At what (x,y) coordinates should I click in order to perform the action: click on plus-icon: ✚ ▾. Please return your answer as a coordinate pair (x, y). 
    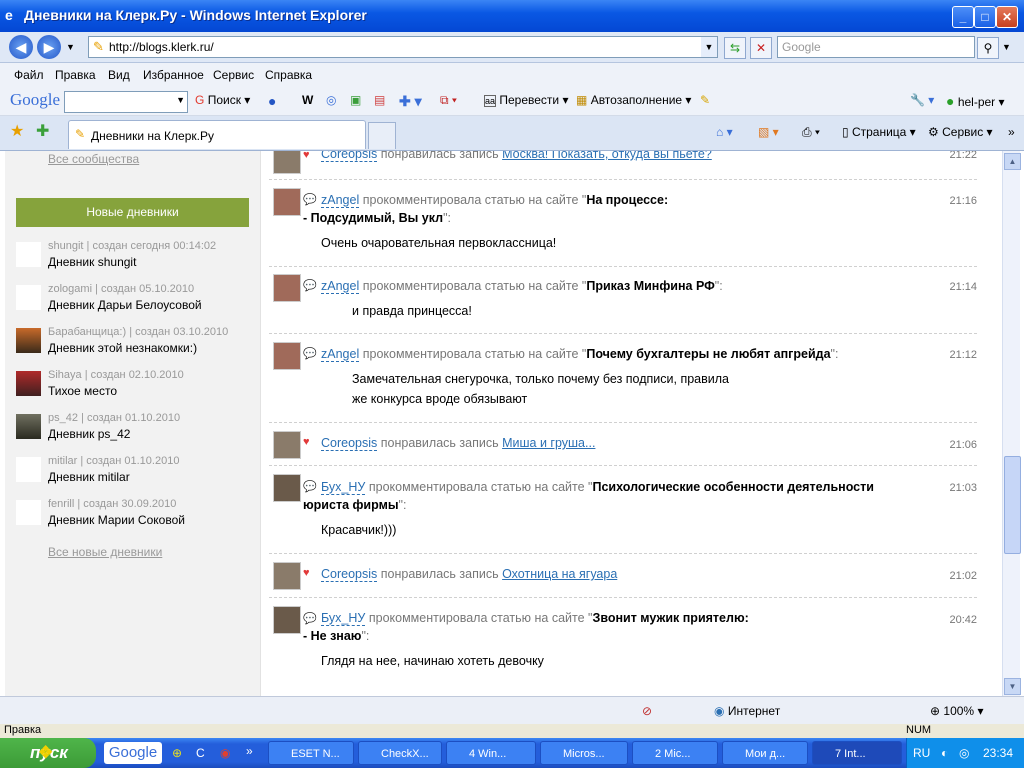
    Looking at the image, I should click on (410, 101).